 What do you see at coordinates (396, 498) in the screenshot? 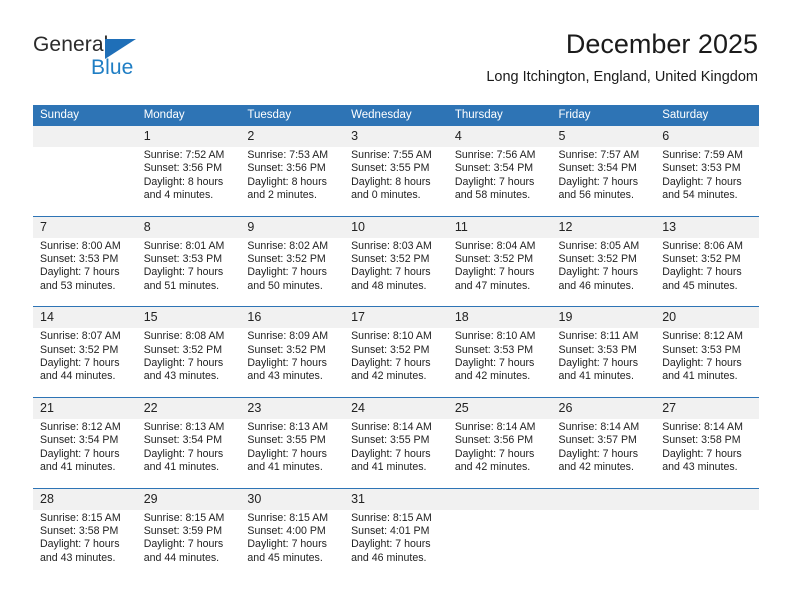
I see `day-number: 31` at bounding box center [396, 498].